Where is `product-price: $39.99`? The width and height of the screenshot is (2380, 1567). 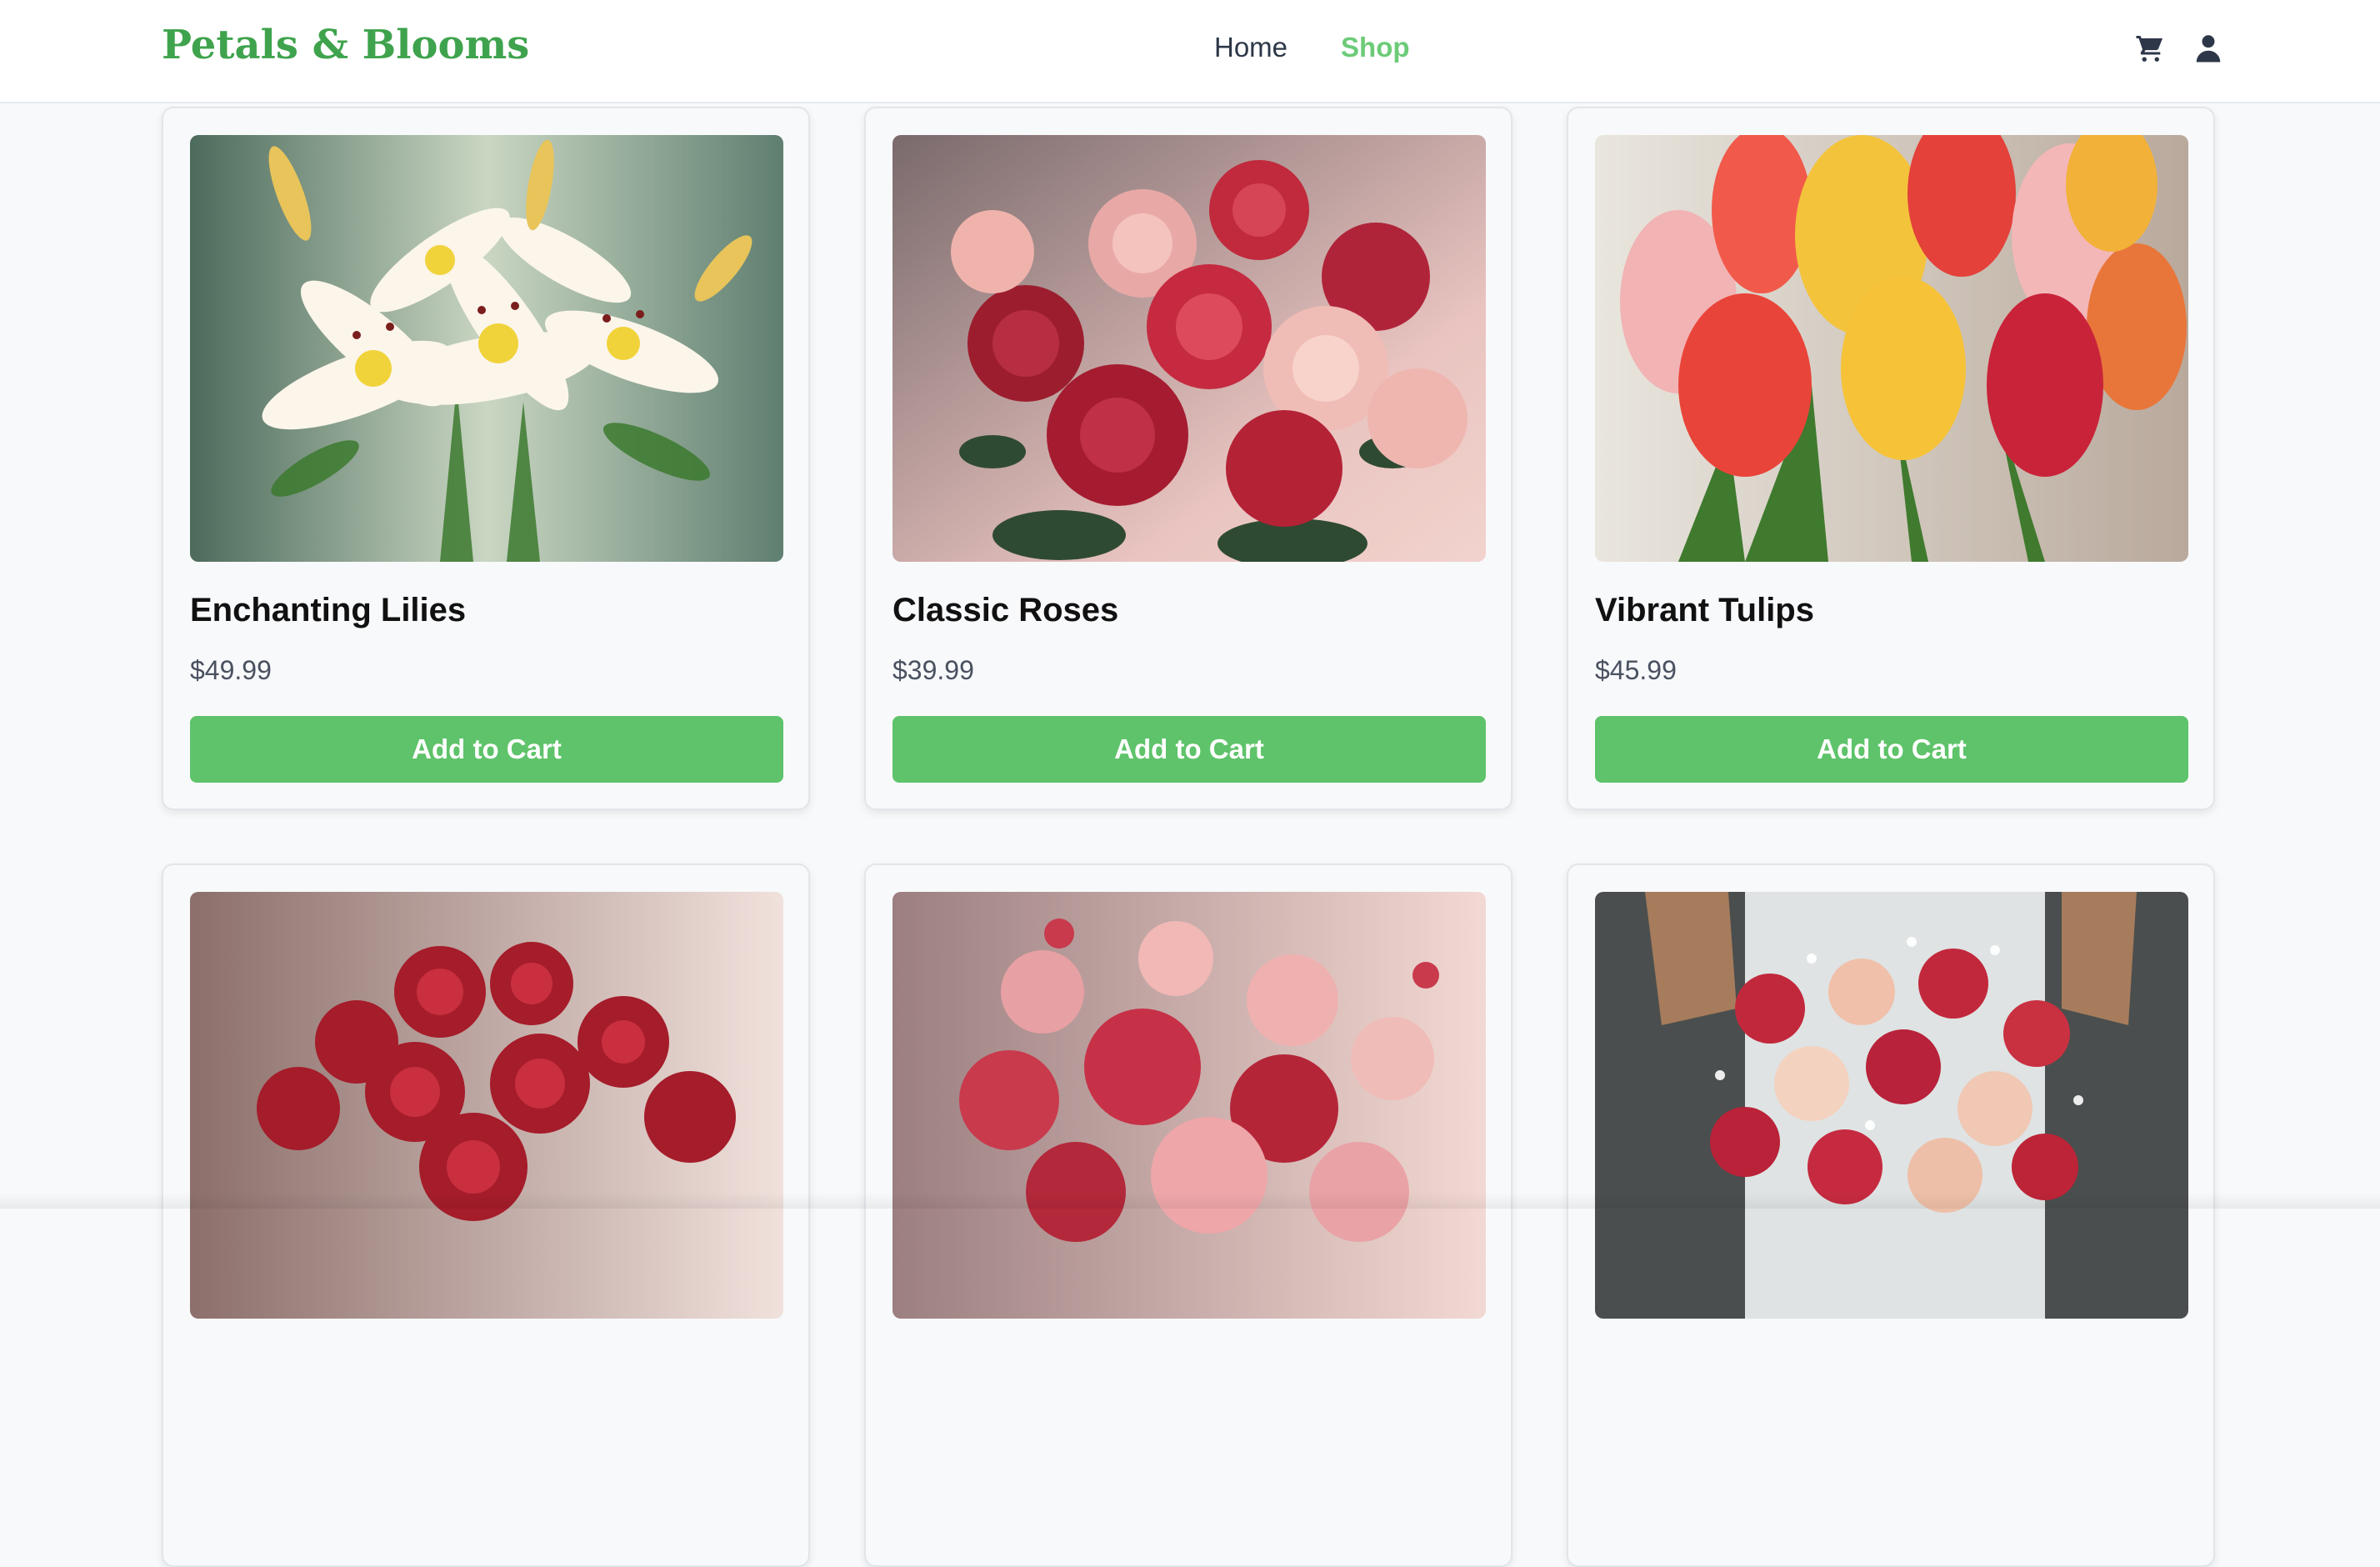 product-price: $39.99 is located at coordinates (933, 670).